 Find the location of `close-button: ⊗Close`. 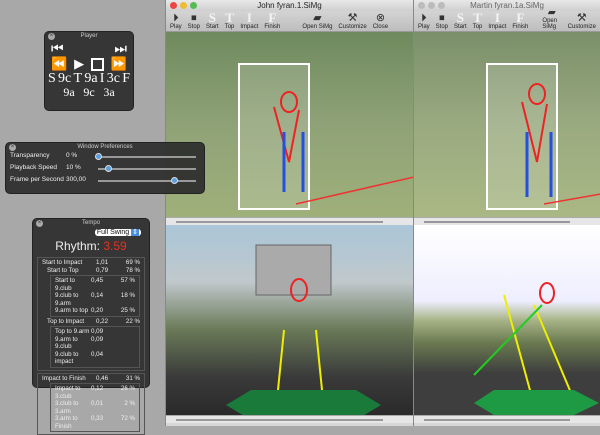

close-button: ⊗Close is located at coordinates (380, 21).